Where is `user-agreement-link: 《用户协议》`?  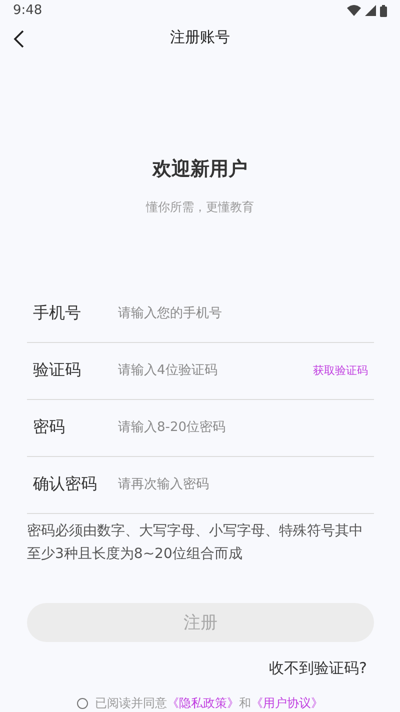
user-agreement-link: 《用户协议》 is located at coordinates (287, 703).